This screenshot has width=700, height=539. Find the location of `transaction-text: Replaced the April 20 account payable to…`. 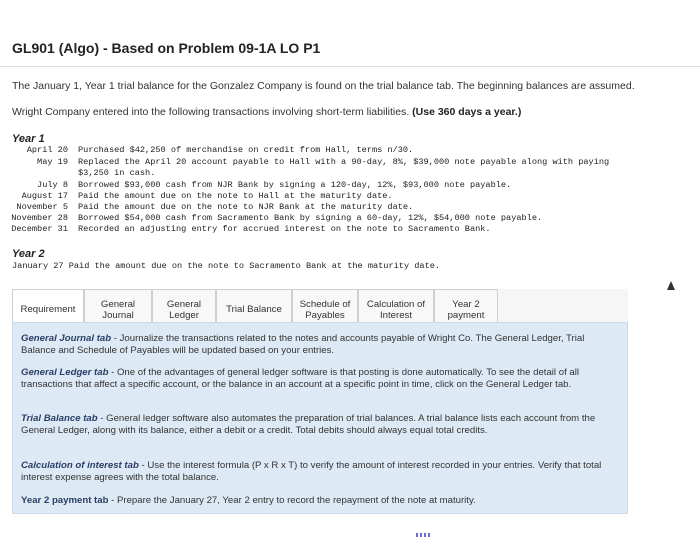

transaction-text: Replaced the April 20 account payable to… is located at coordinates (344, 162).